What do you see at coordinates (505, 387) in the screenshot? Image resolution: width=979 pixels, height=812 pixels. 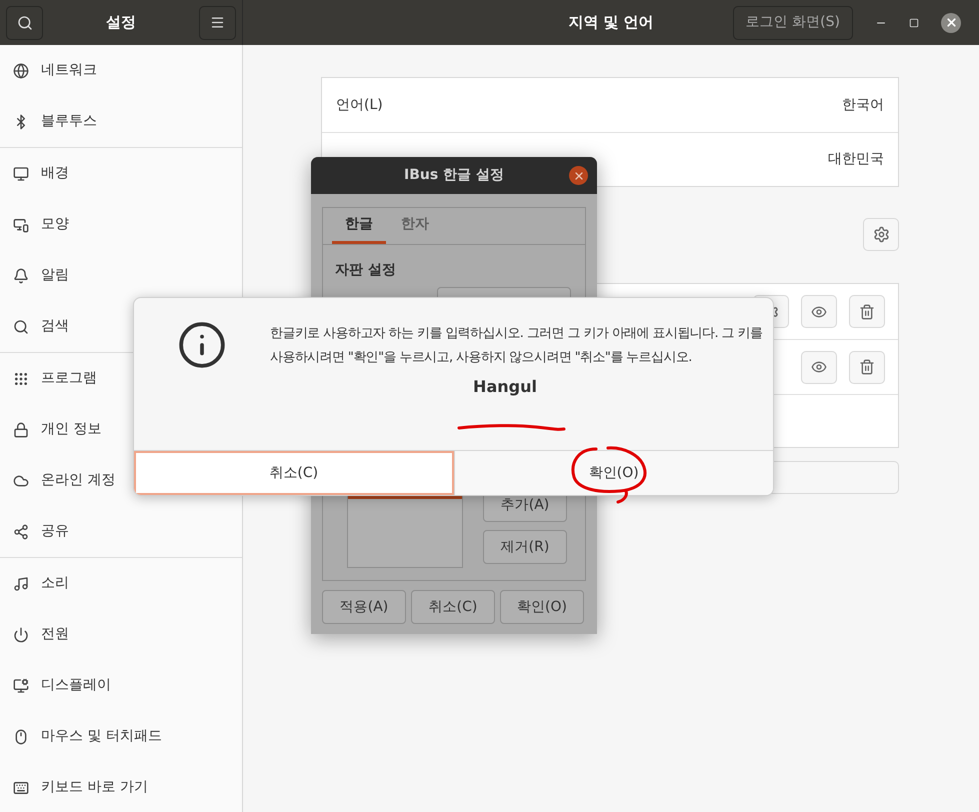 I see `key-name: Hangul` at bounding box center [505, 387].